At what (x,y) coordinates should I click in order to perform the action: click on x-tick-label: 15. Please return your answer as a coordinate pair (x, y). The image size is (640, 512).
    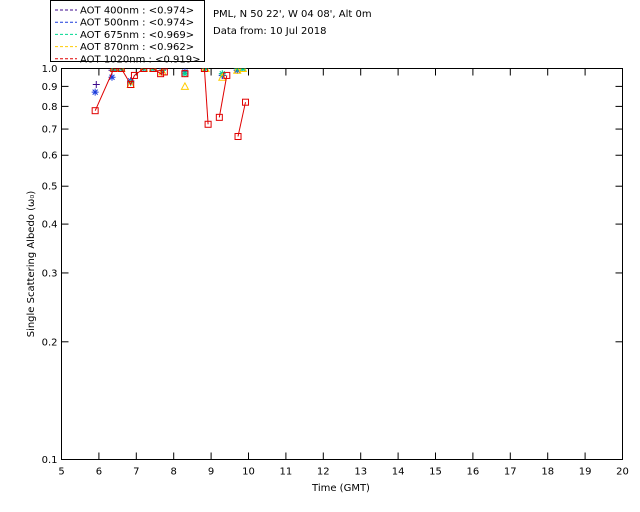
    Looking at the image, I should click on (435, 472).